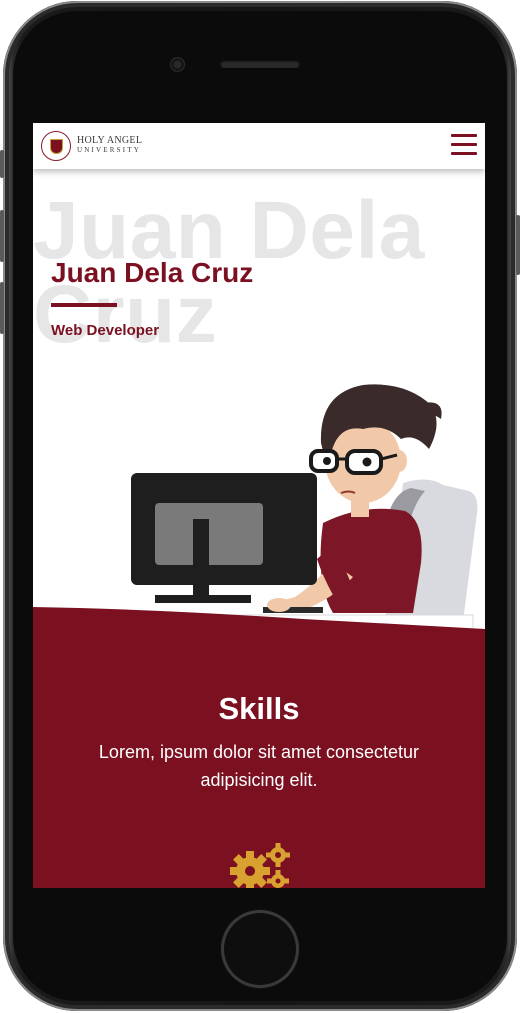 Image resolution: width=520 pixels, height=1013 pixels. I want to click on navbar: HOLY ANGEL UNIVERSITY, so click(259, 146).